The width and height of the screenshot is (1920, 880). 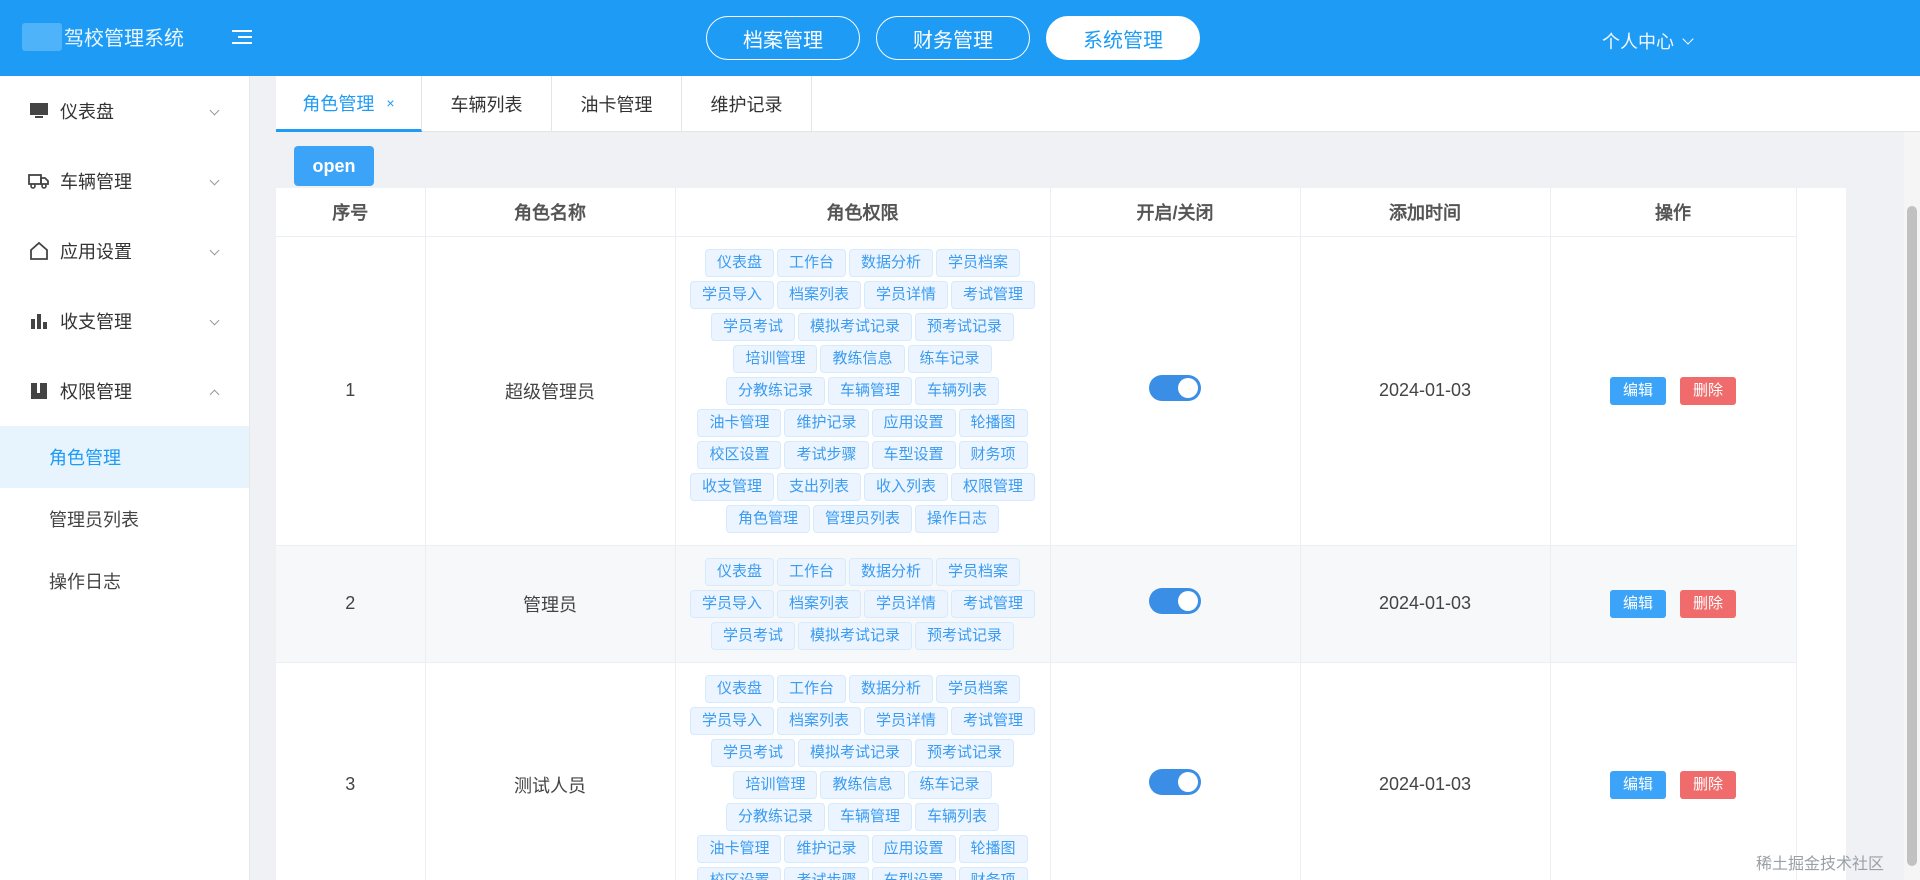 What do you see at coordinates (731, 486) in the screenshot?
I see `permission-tag: 收支管理` at bounding box center [731, 486].